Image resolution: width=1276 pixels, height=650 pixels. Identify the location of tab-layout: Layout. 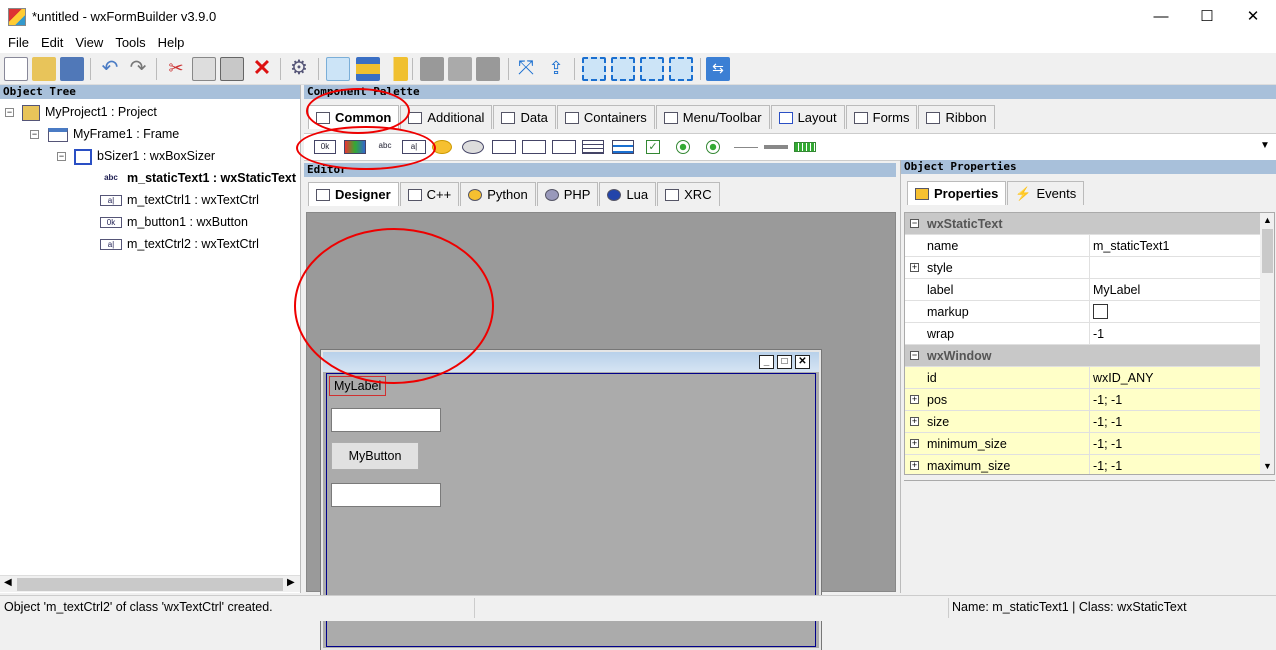
(807, 117).